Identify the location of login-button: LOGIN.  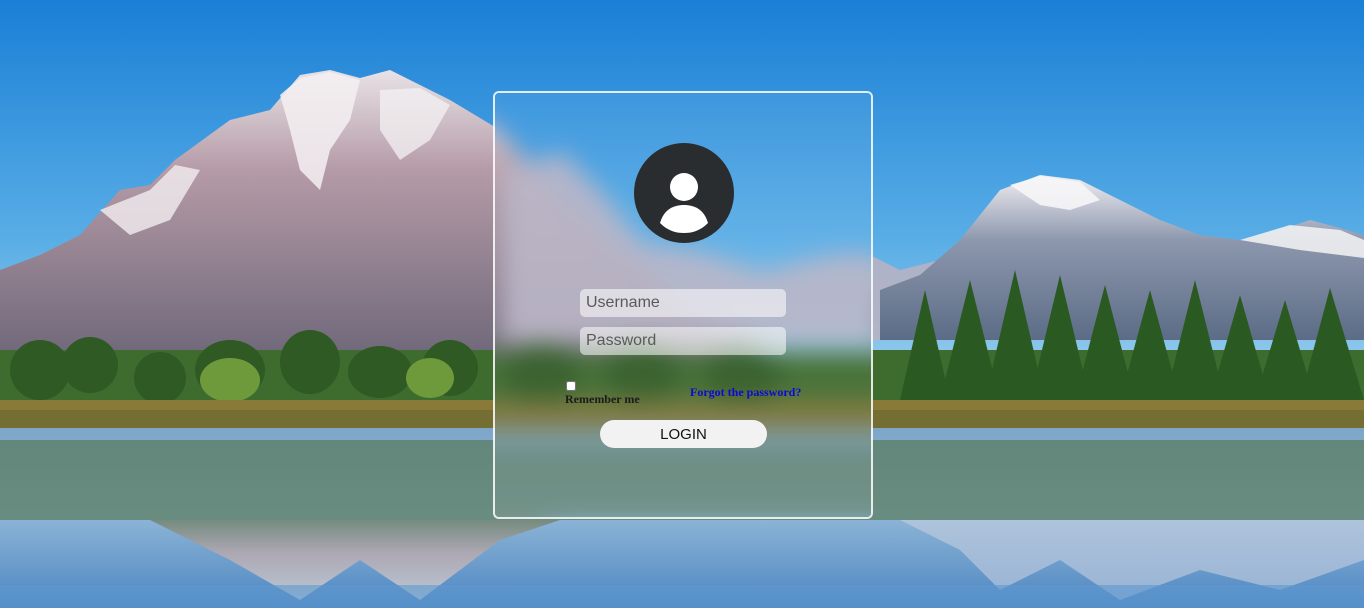
(683, 434).